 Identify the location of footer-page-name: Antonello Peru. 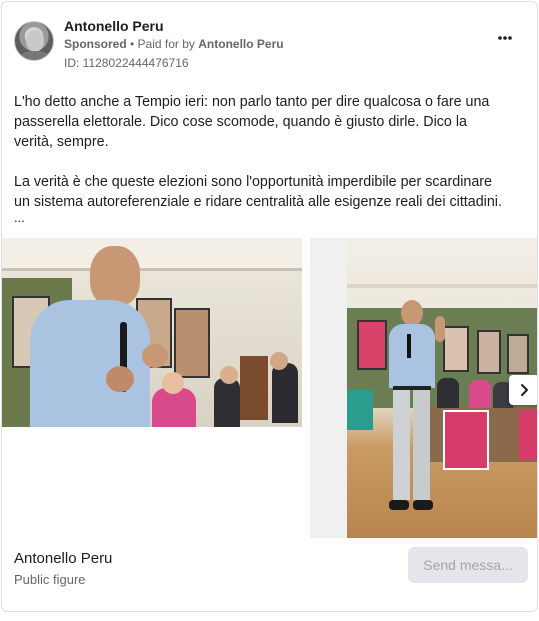
(63, 558).